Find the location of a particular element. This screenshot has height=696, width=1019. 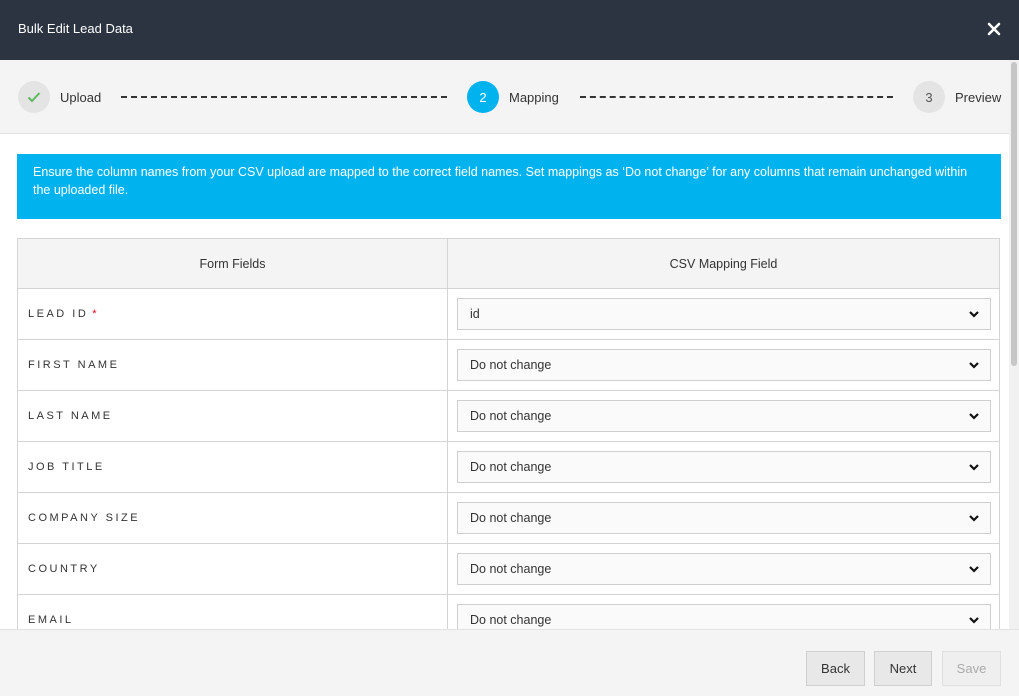

table-row: JOB TITLE Do not change is located at coordinates (508, 467).